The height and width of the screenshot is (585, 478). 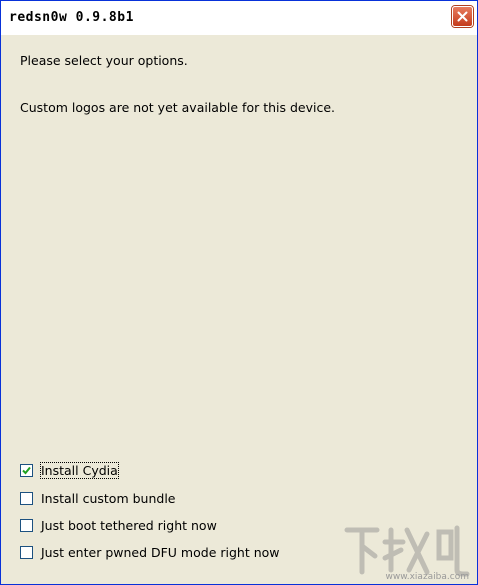 What do you see at coordinates (108, 498) in the screenshot?
I see `install-custom-bundle-label: Install custom bundle` at bounding box center [108, 498].